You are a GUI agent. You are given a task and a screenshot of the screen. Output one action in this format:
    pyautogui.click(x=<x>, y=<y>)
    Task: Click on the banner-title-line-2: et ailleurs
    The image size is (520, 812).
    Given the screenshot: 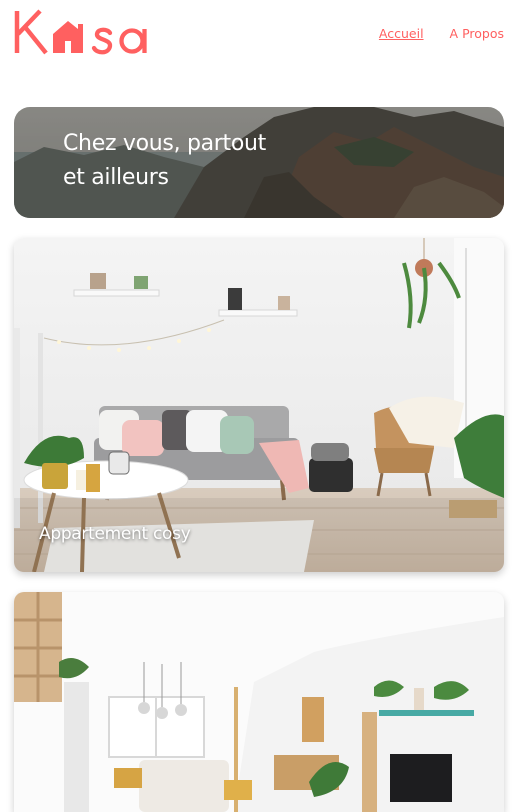 What is the action you would take?
    pyautogui.click(x=116, y=177)
    